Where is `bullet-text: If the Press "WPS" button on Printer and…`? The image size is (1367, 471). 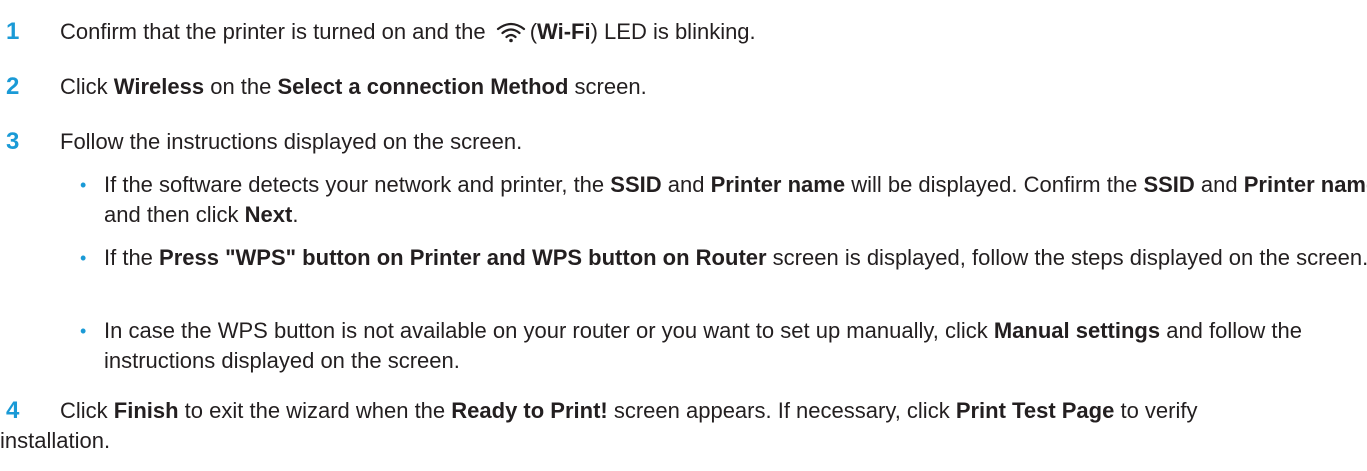 bullet-text: If the Press "WPS" button on Printer and… is located at coordinates (735, 257).